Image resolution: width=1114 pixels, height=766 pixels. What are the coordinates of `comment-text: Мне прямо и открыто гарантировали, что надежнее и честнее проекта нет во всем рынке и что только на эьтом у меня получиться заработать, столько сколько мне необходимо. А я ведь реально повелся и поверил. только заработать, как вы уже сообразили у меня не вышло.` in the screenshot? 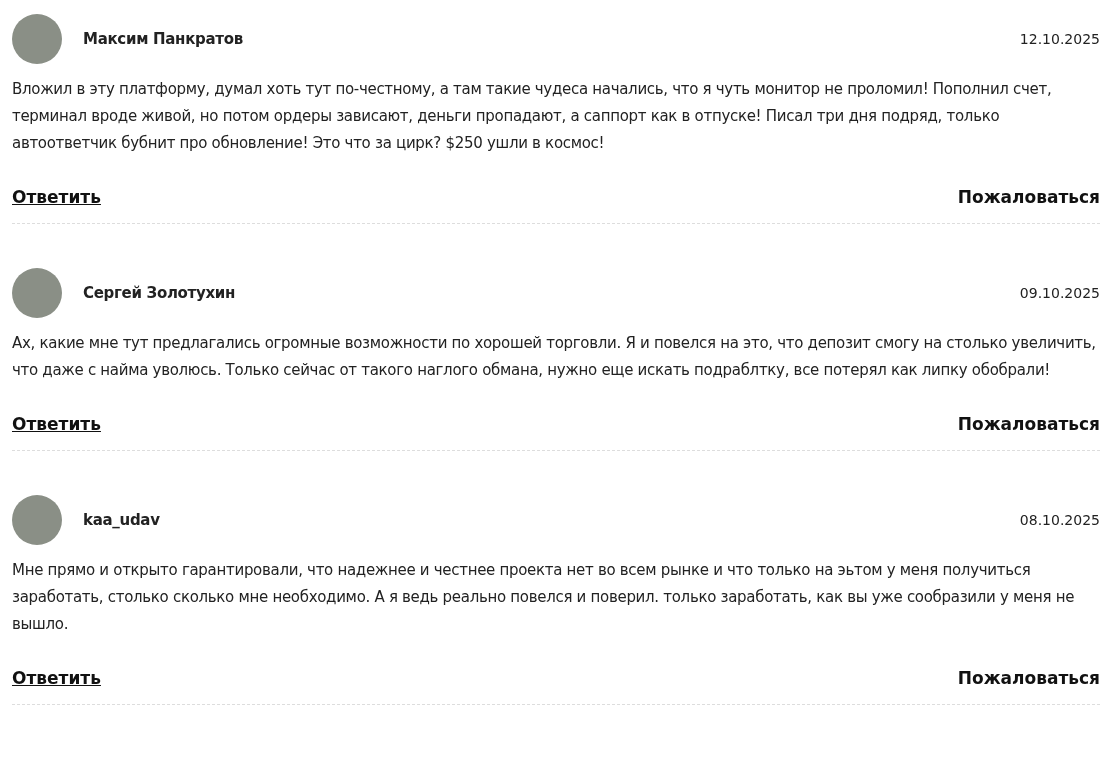 It's located at (544, 597).